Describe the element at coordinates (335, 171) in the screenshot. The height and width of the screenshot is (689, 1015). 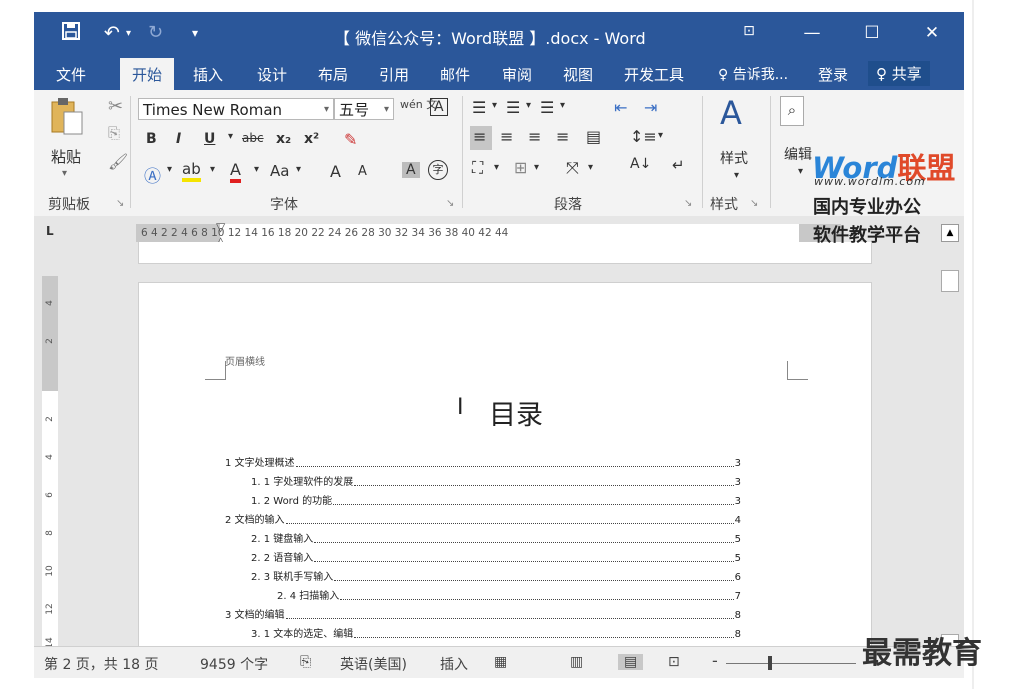
I see `grow-font-button: A` at that location.